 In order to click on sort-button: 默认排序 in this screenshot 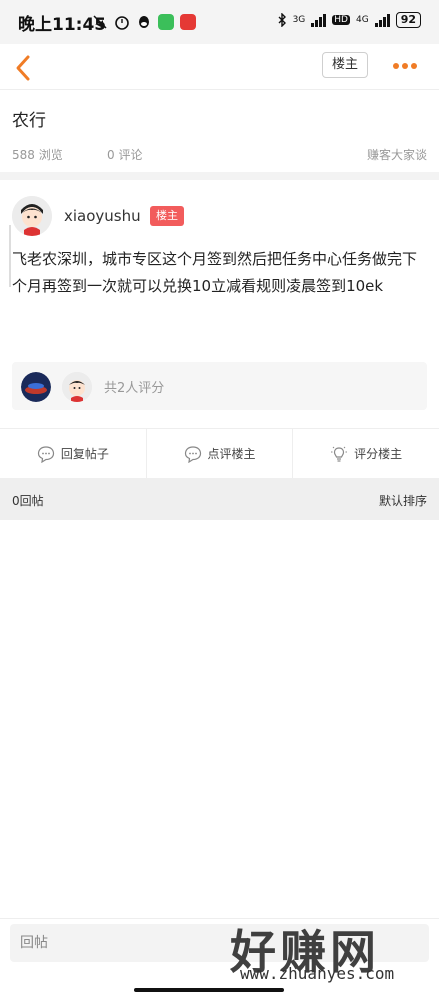, I will do `click(403, 500)`.